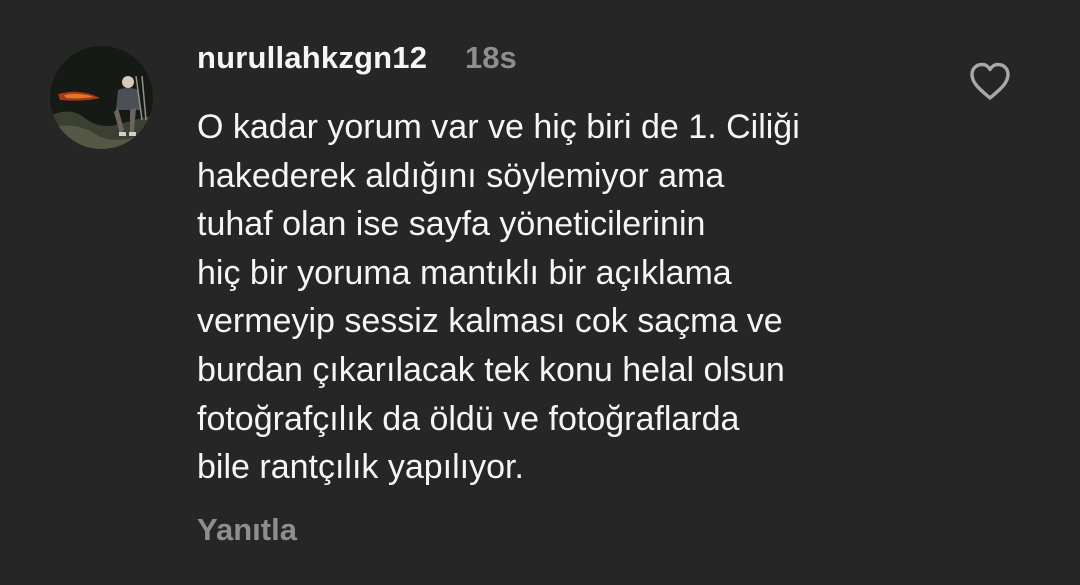  I want to click on heart-outline-icon, so click(990, 81).